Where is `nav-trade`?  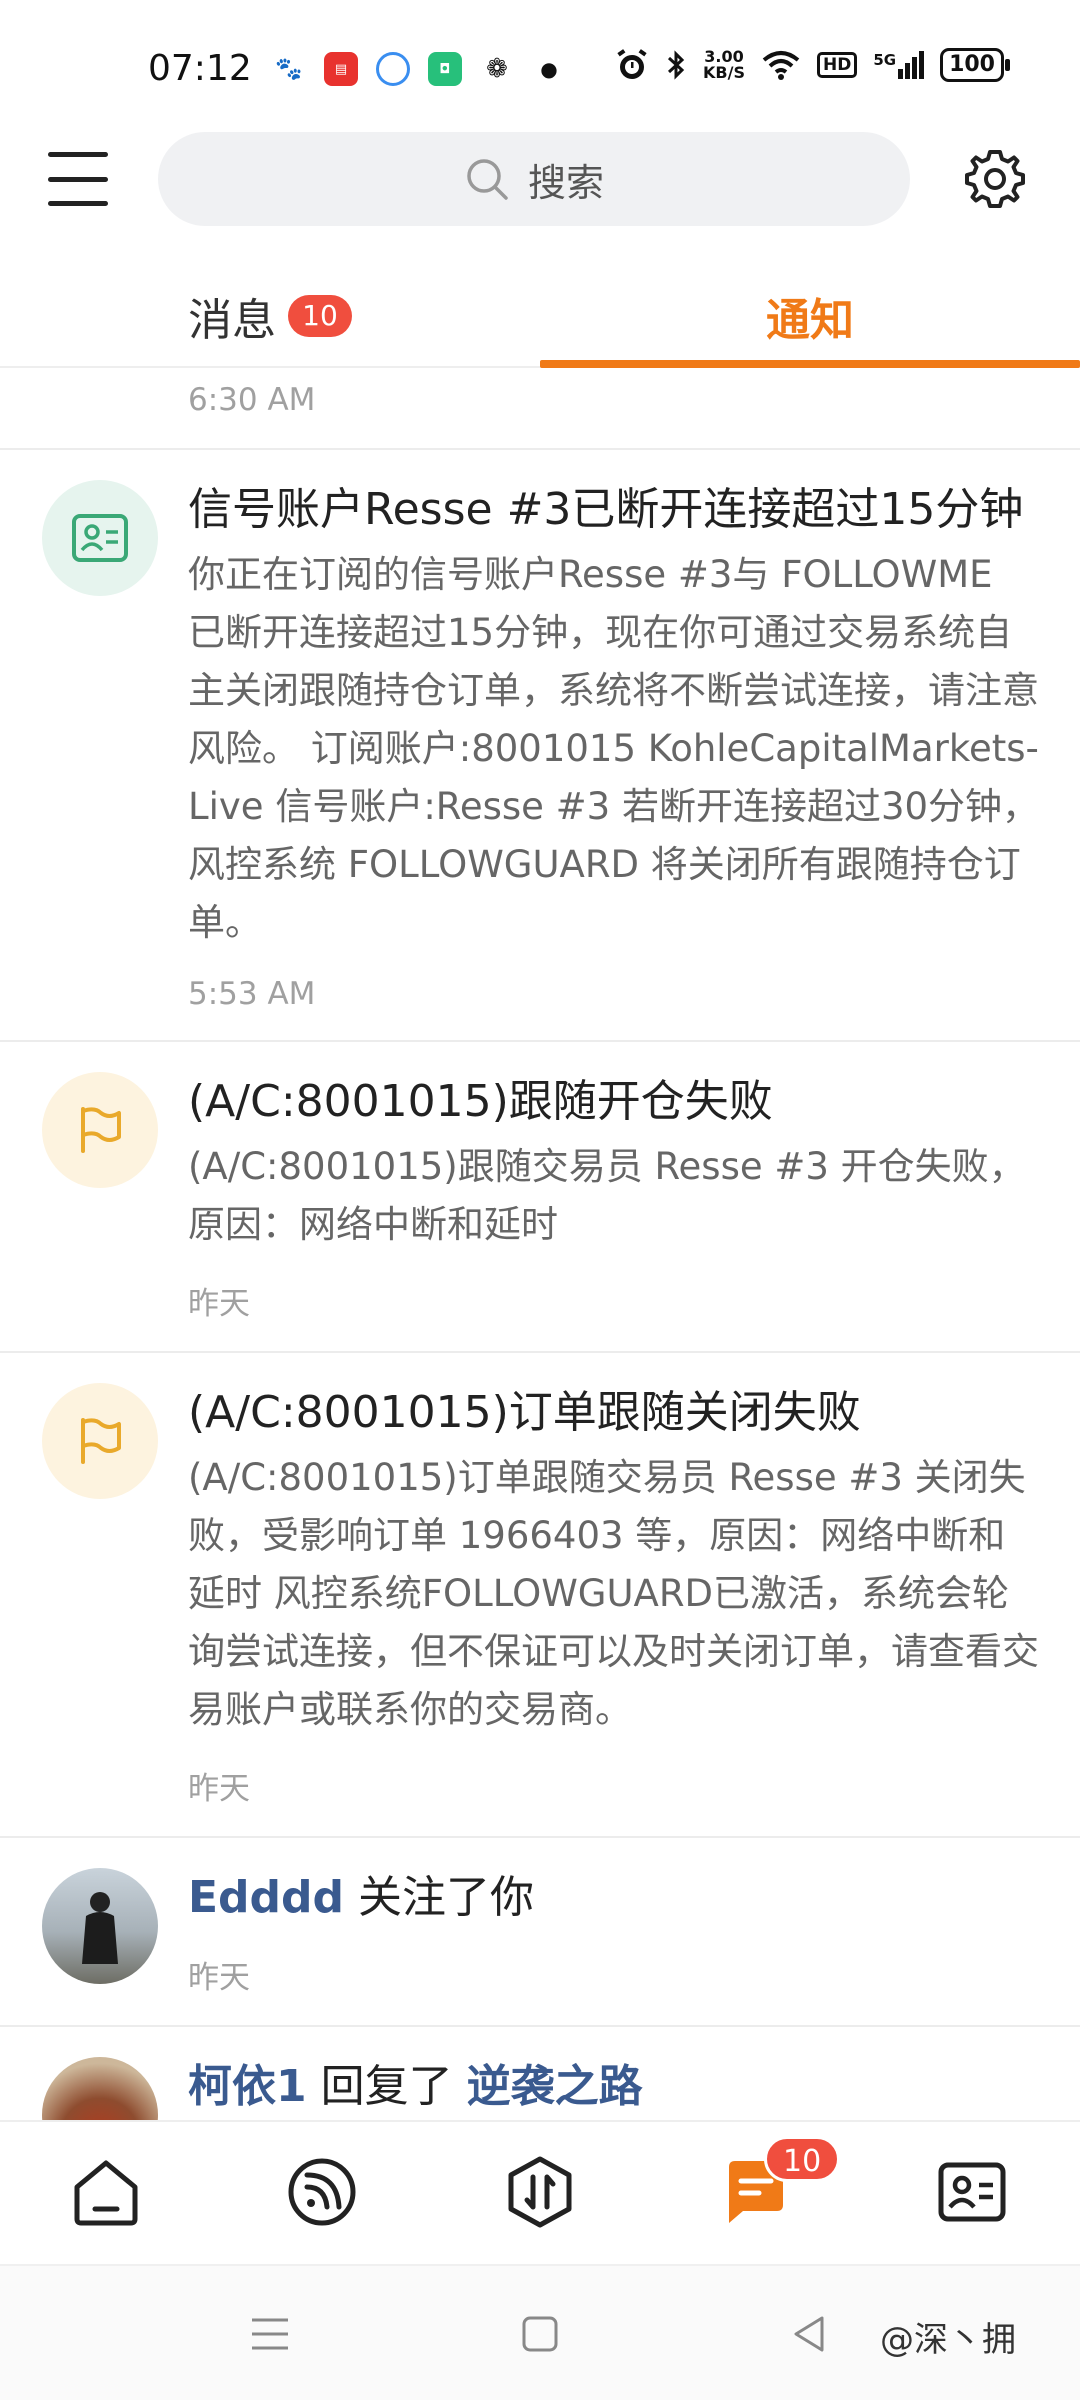 nav-trade is located at coordinates (540, 2192).